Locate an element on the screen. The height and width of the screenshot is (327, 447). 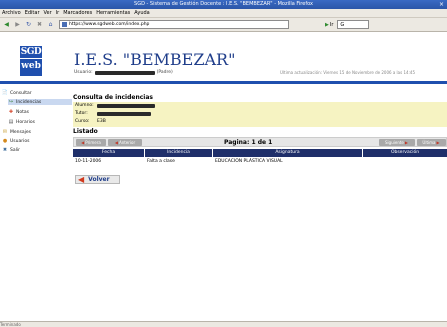
next-arrow-icon: ▶ is located at coordinates (406, 142).